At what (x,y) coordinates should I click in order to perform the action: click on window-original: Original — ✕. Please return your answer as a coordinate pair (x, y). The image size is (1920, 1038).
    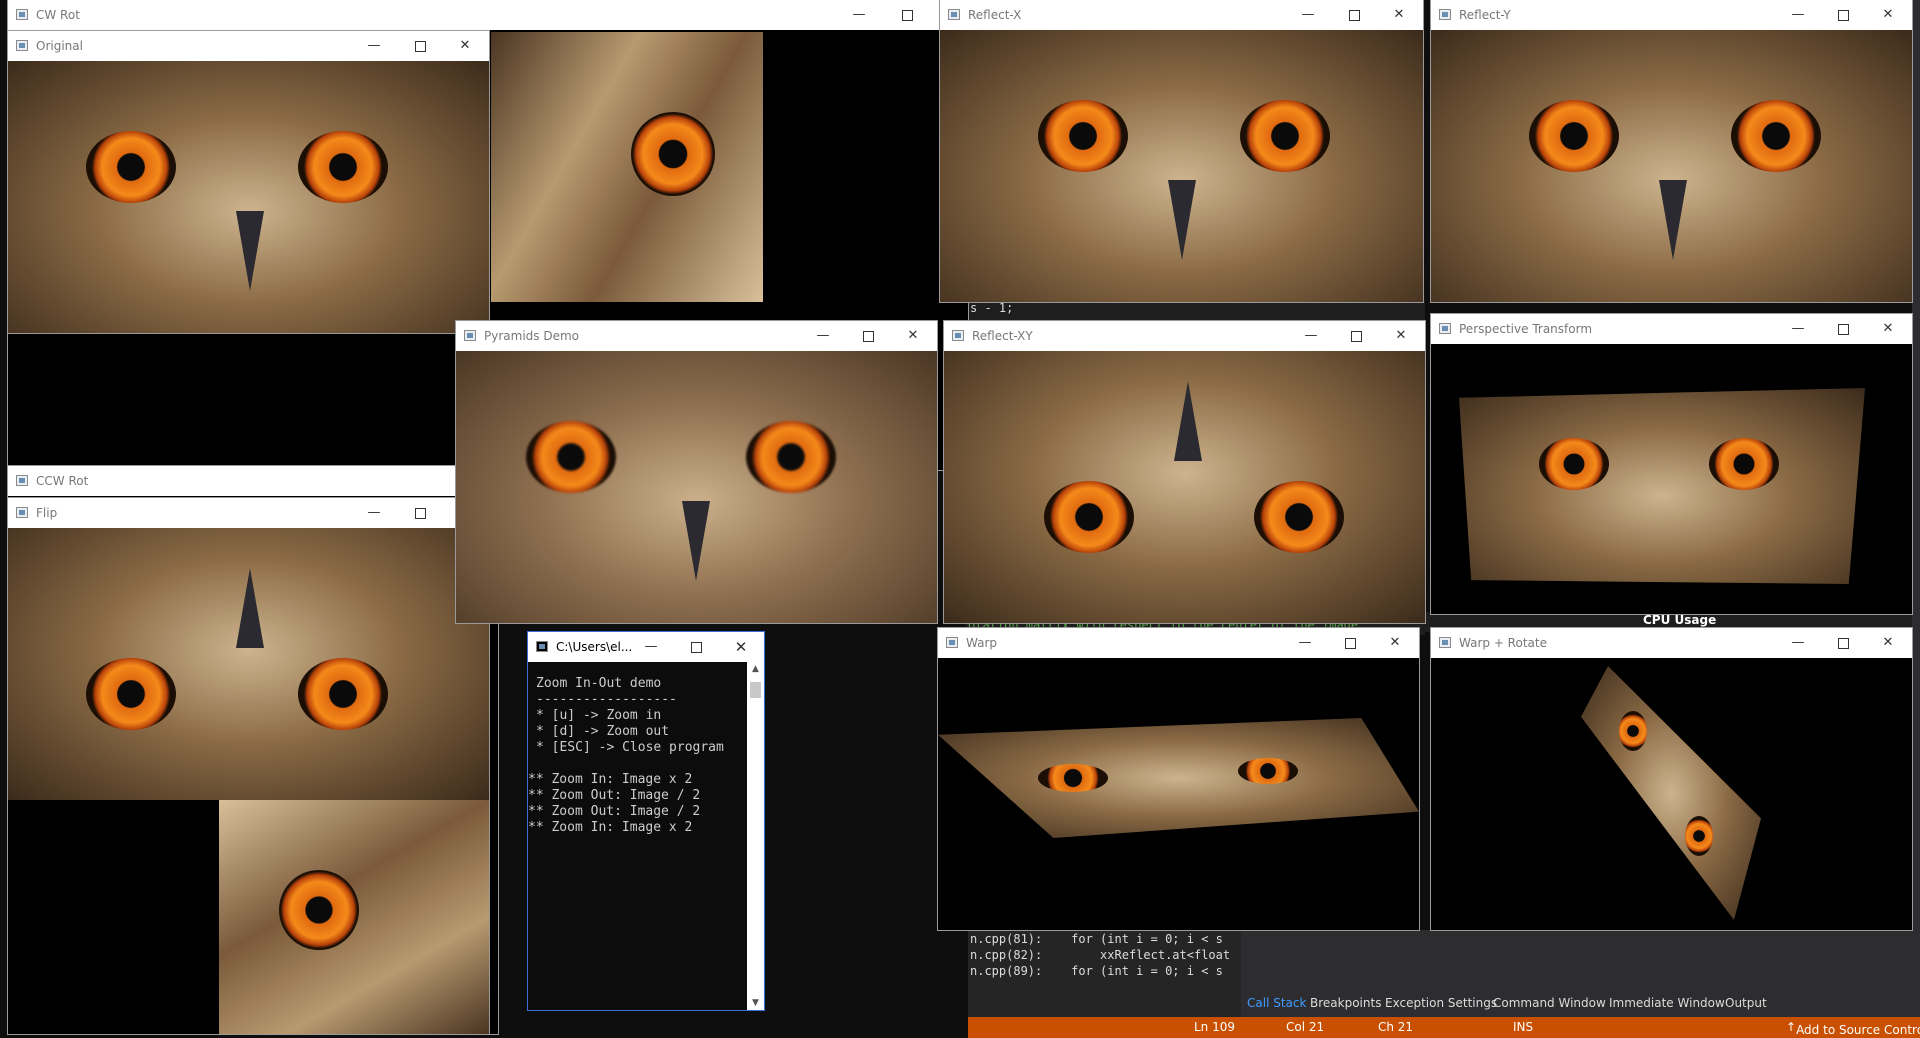
    Looking at the image, I should click on (248, 182).